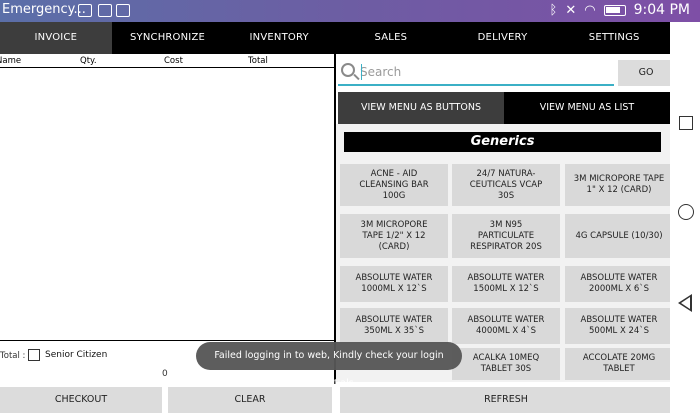 Image resolution: width=700 pixels, height=416 pixels. Describe the element at coordinates (661, 10) in the screenshot. I see `clock: 9:04 PM` at that location.